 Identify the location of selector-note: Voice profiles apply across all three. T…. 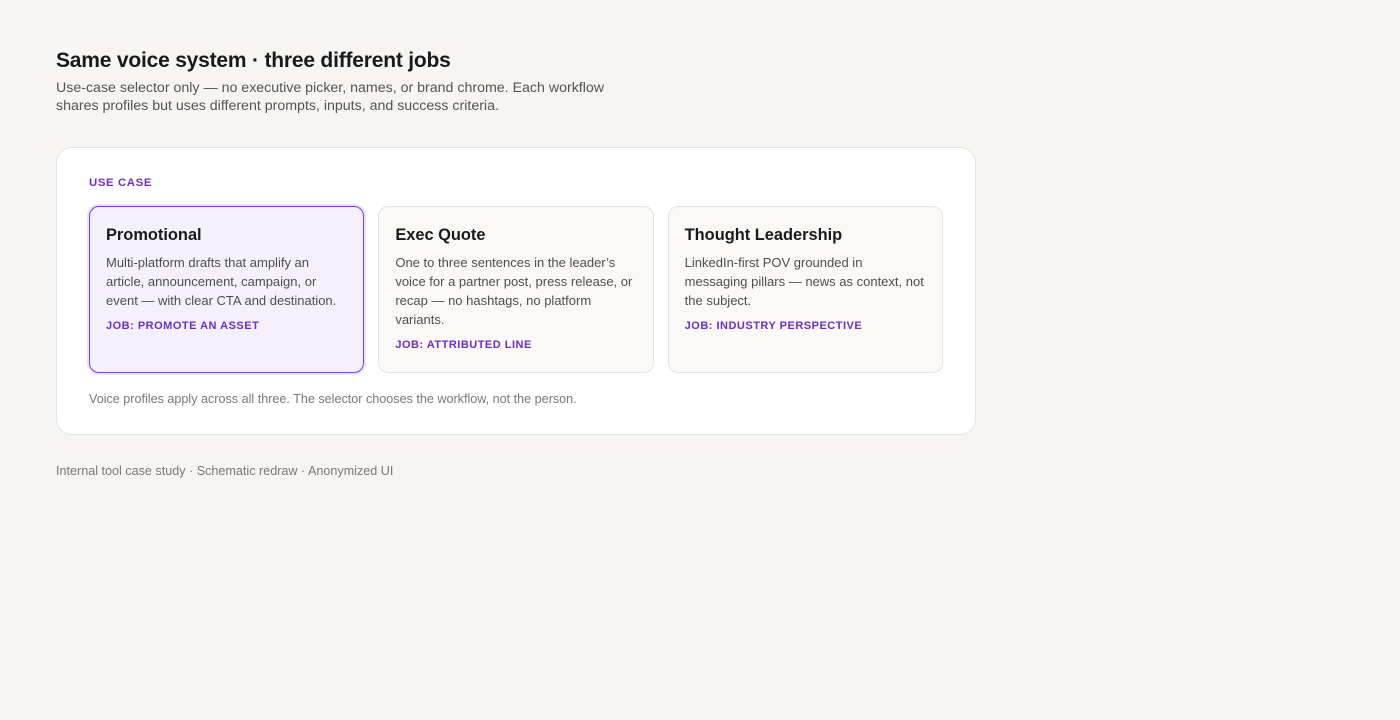
(333, 399).